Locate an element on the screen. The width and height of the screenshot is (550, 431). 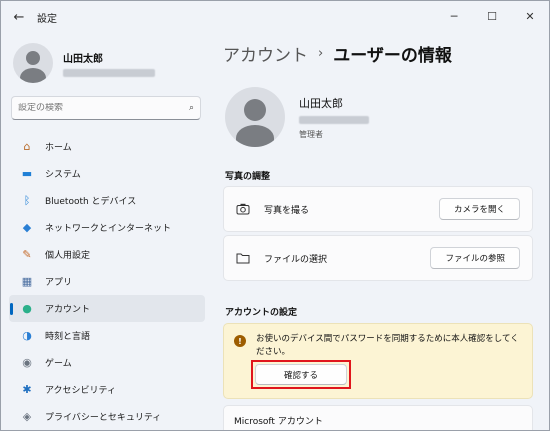
profile-header: 山田太郎 管理者 is located at coordinates (297, 117).